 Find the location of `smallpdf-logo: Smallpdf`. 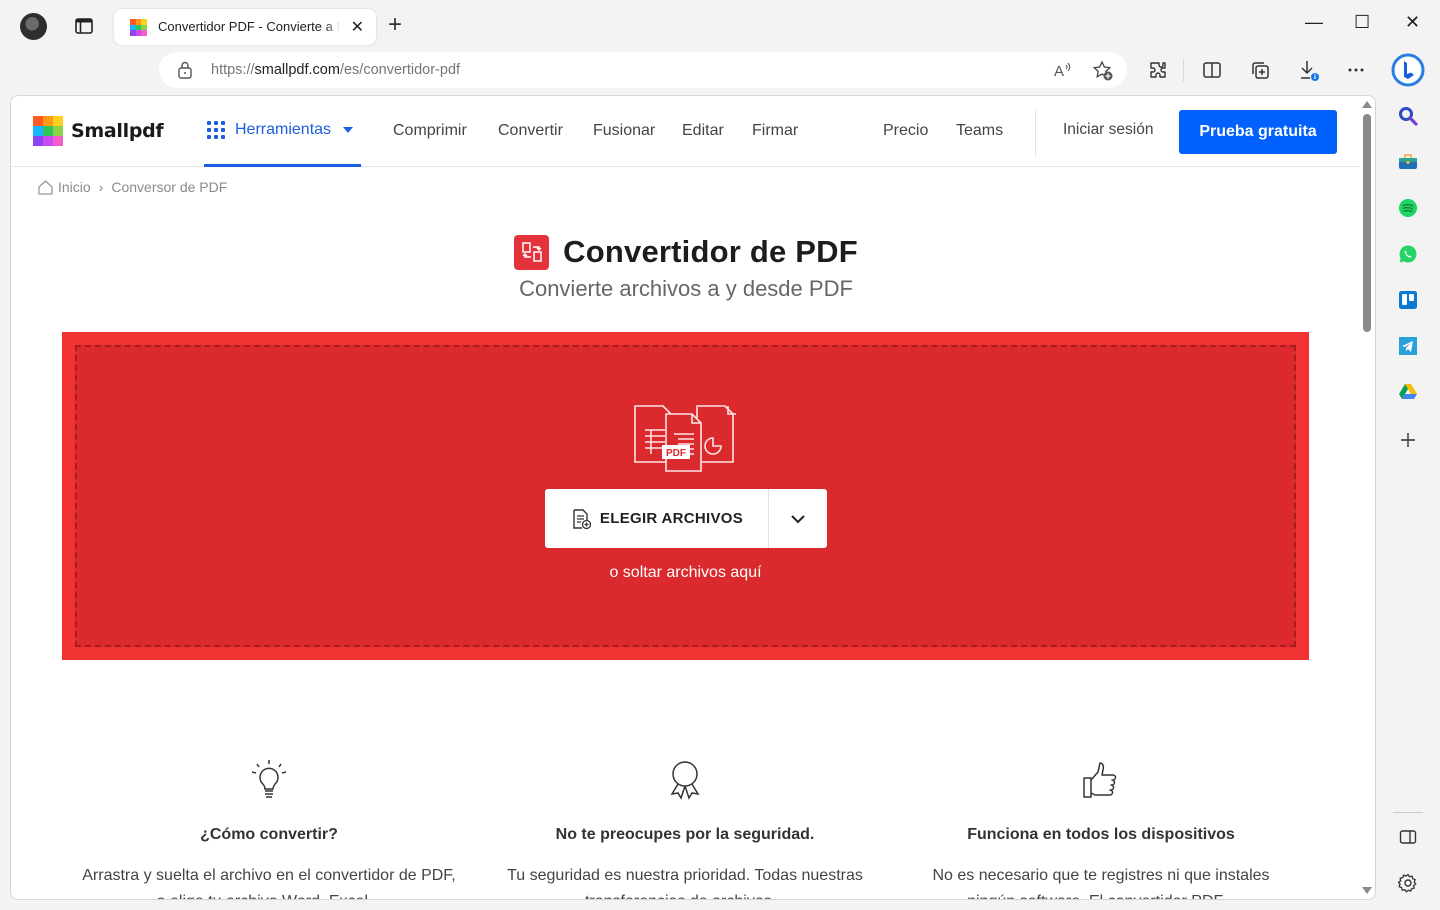

smallpdf-logo: Smallpdf is located at coordinates (98, 131).